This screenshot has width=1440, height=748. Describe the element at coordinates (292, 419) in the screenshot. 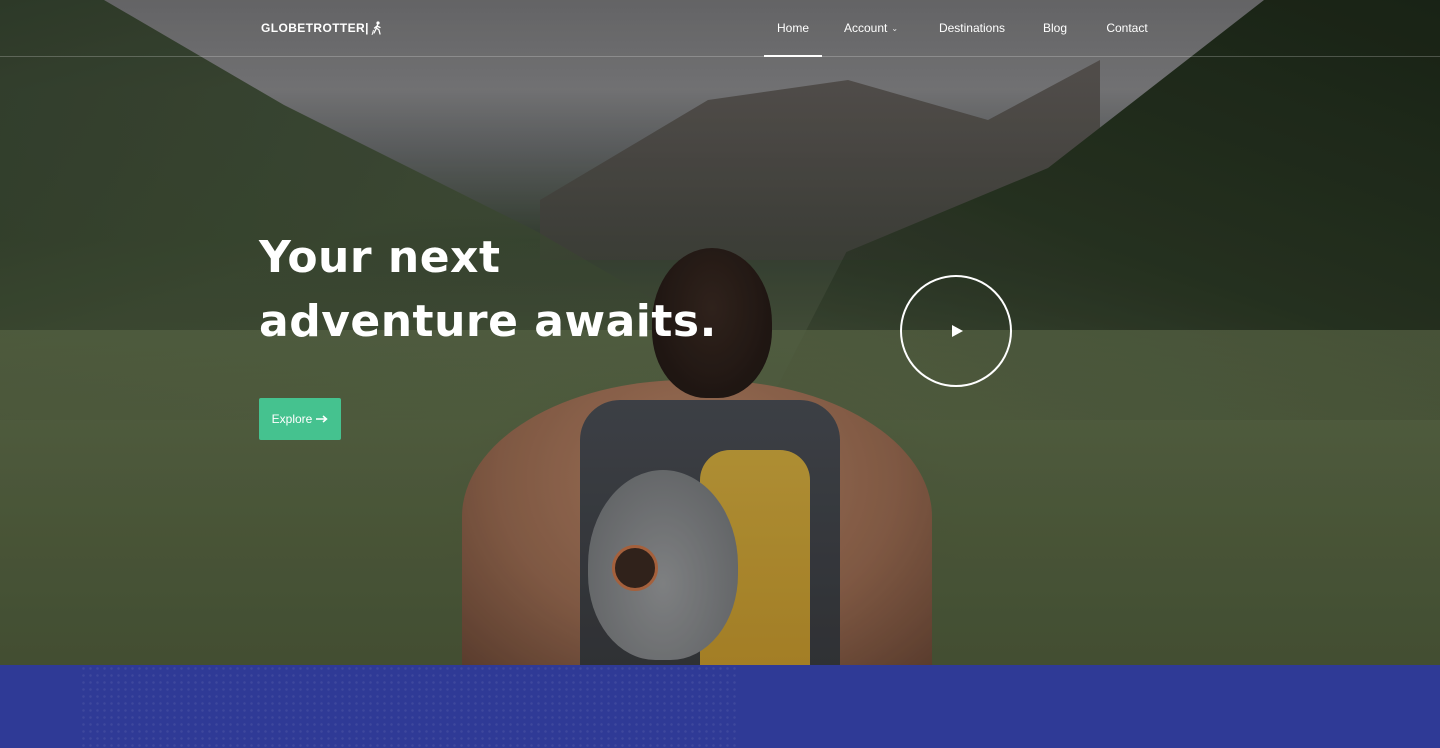

I see `explore-button-label: Explore` at that location.